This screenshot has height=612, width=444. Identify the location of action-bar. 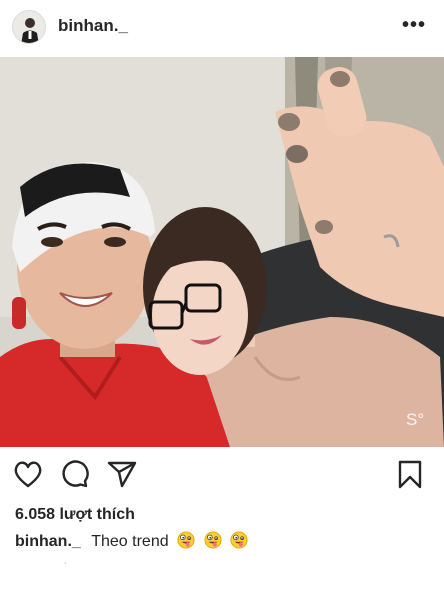
(222, 472).